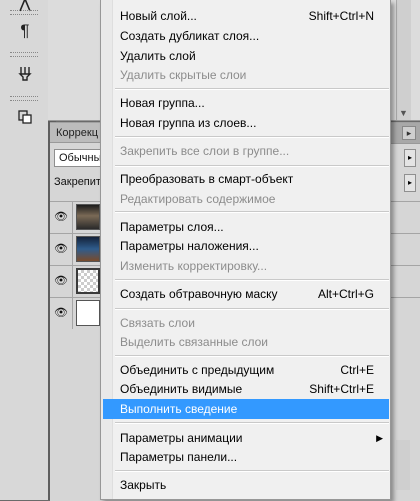 Image resolution: width=420 pixels, height=501 pixels. What do you see at coordinates (25, 117) in the screenshot?
I see `clone-source-icon` at bounding box center [25, 117].